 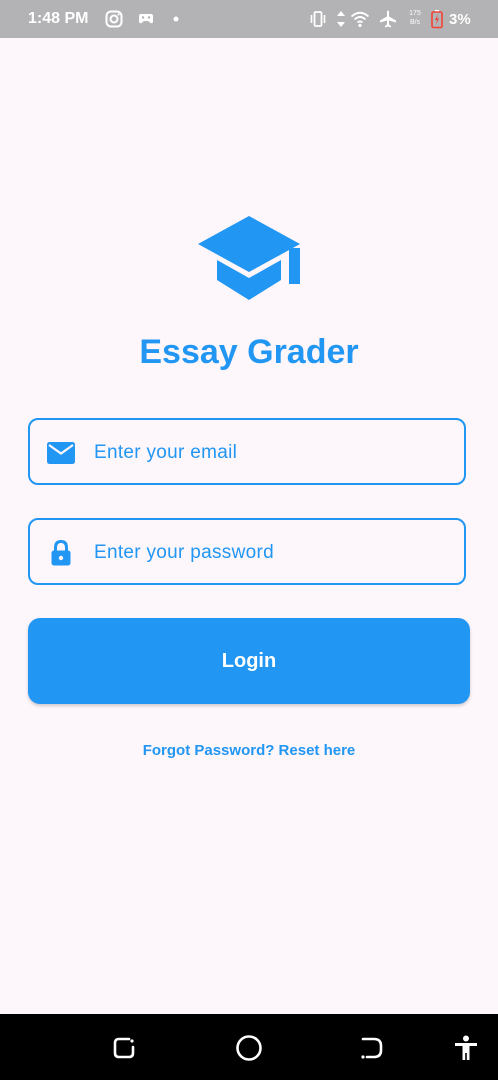 What do you see at coordinates (466, 1048) in the screenshot?
I see `accessibility-icon` at bounding box center [466, 1048].